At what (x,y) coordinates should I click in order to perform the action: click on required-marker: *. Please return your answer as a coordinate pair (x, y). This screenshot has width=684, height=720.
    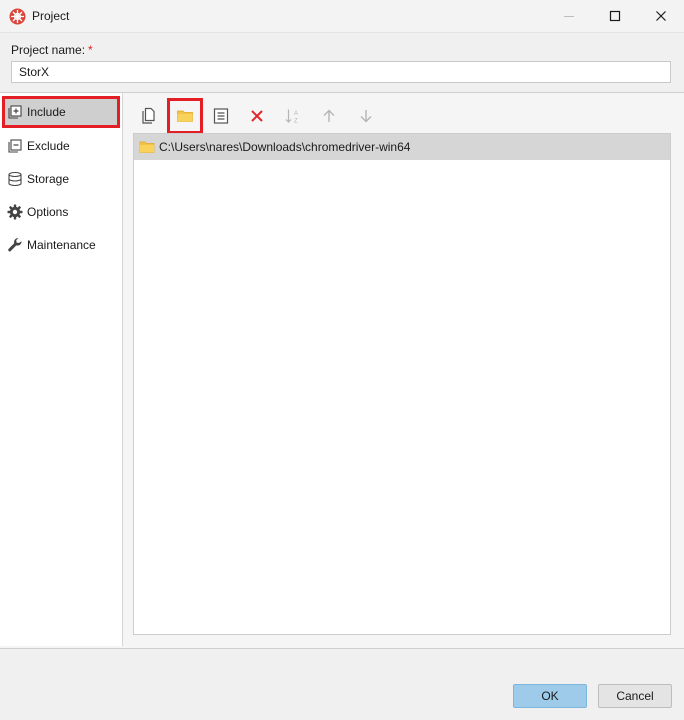
    Looking at the image, I should click on (90, 50).